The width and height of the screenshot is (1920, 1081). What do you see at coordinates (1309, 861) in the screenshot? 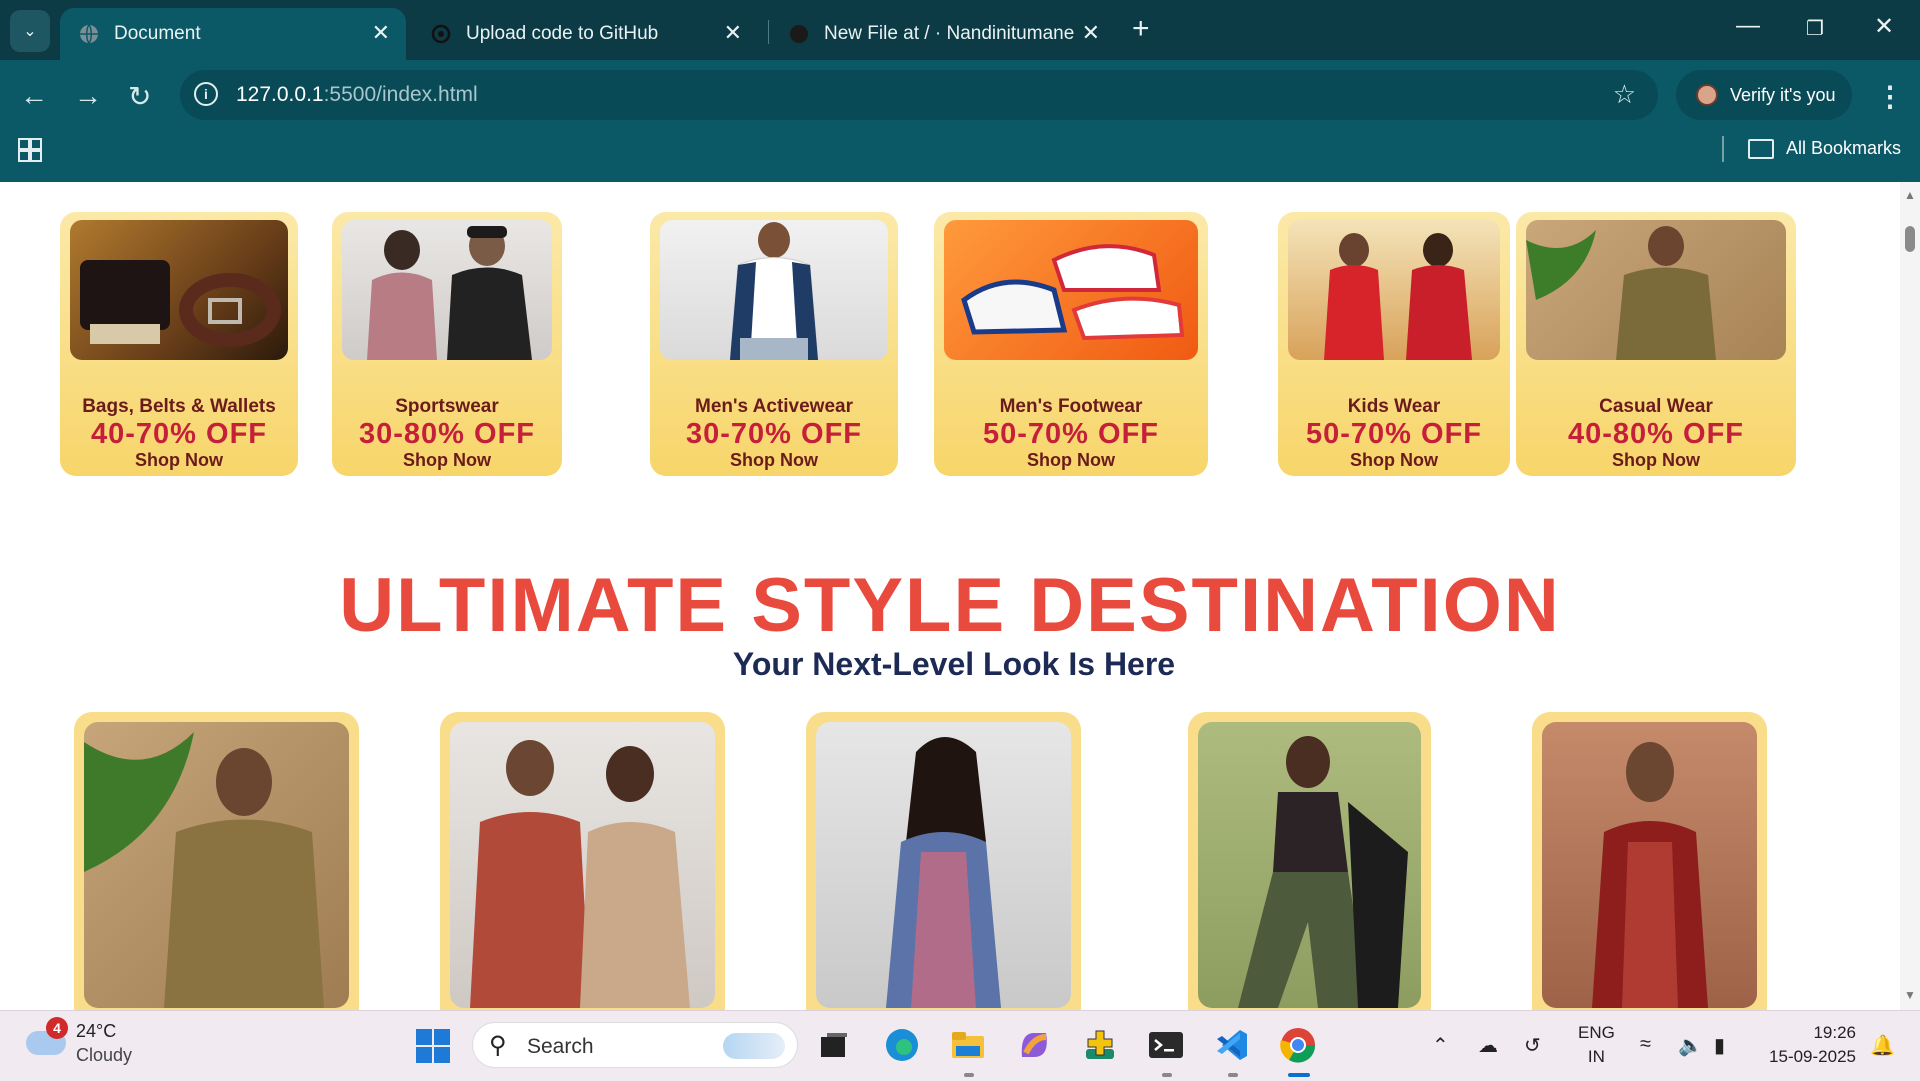
I see `style-card-activewear` at bounding box center [1309, 861].